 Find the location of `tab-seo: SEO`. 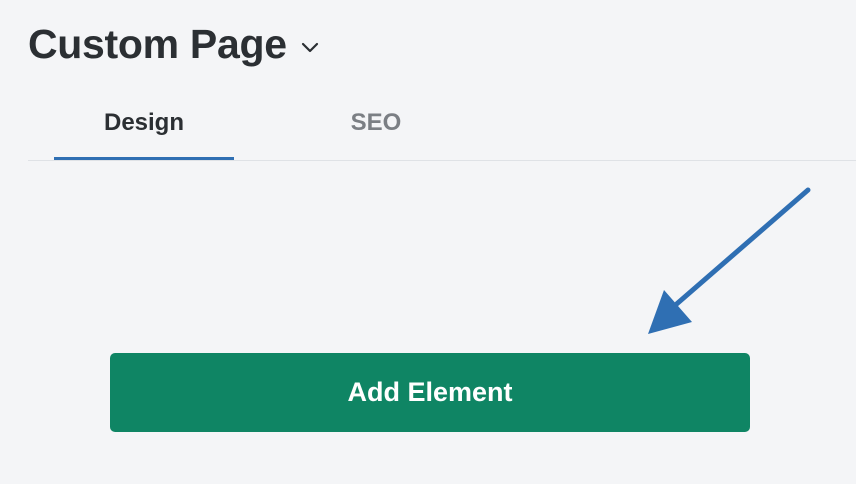

tab-seo: SEO is located at coordinates (376, 127).